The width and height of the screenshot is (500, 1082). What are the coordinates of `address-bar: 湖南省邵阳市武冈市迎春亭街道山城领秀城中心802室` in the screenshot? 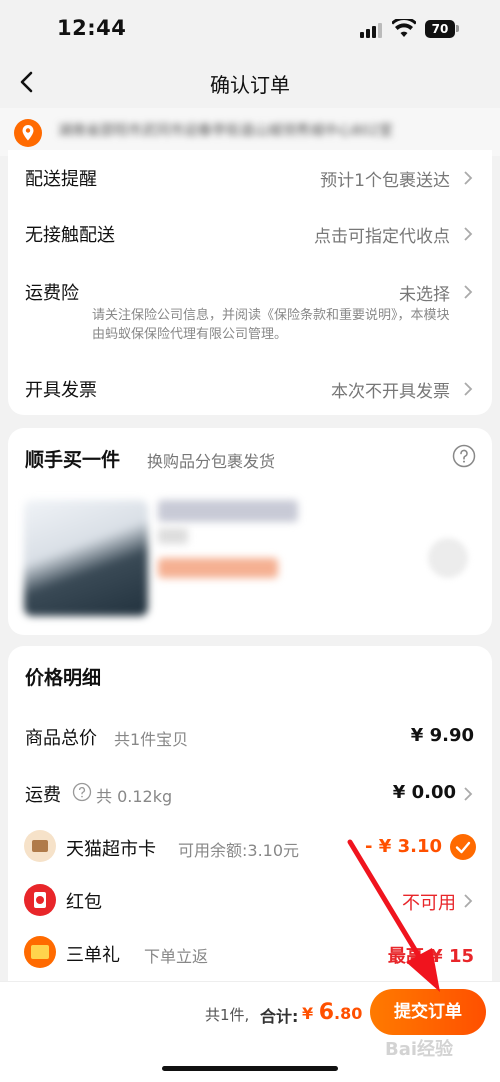 It's located at (250, 132).